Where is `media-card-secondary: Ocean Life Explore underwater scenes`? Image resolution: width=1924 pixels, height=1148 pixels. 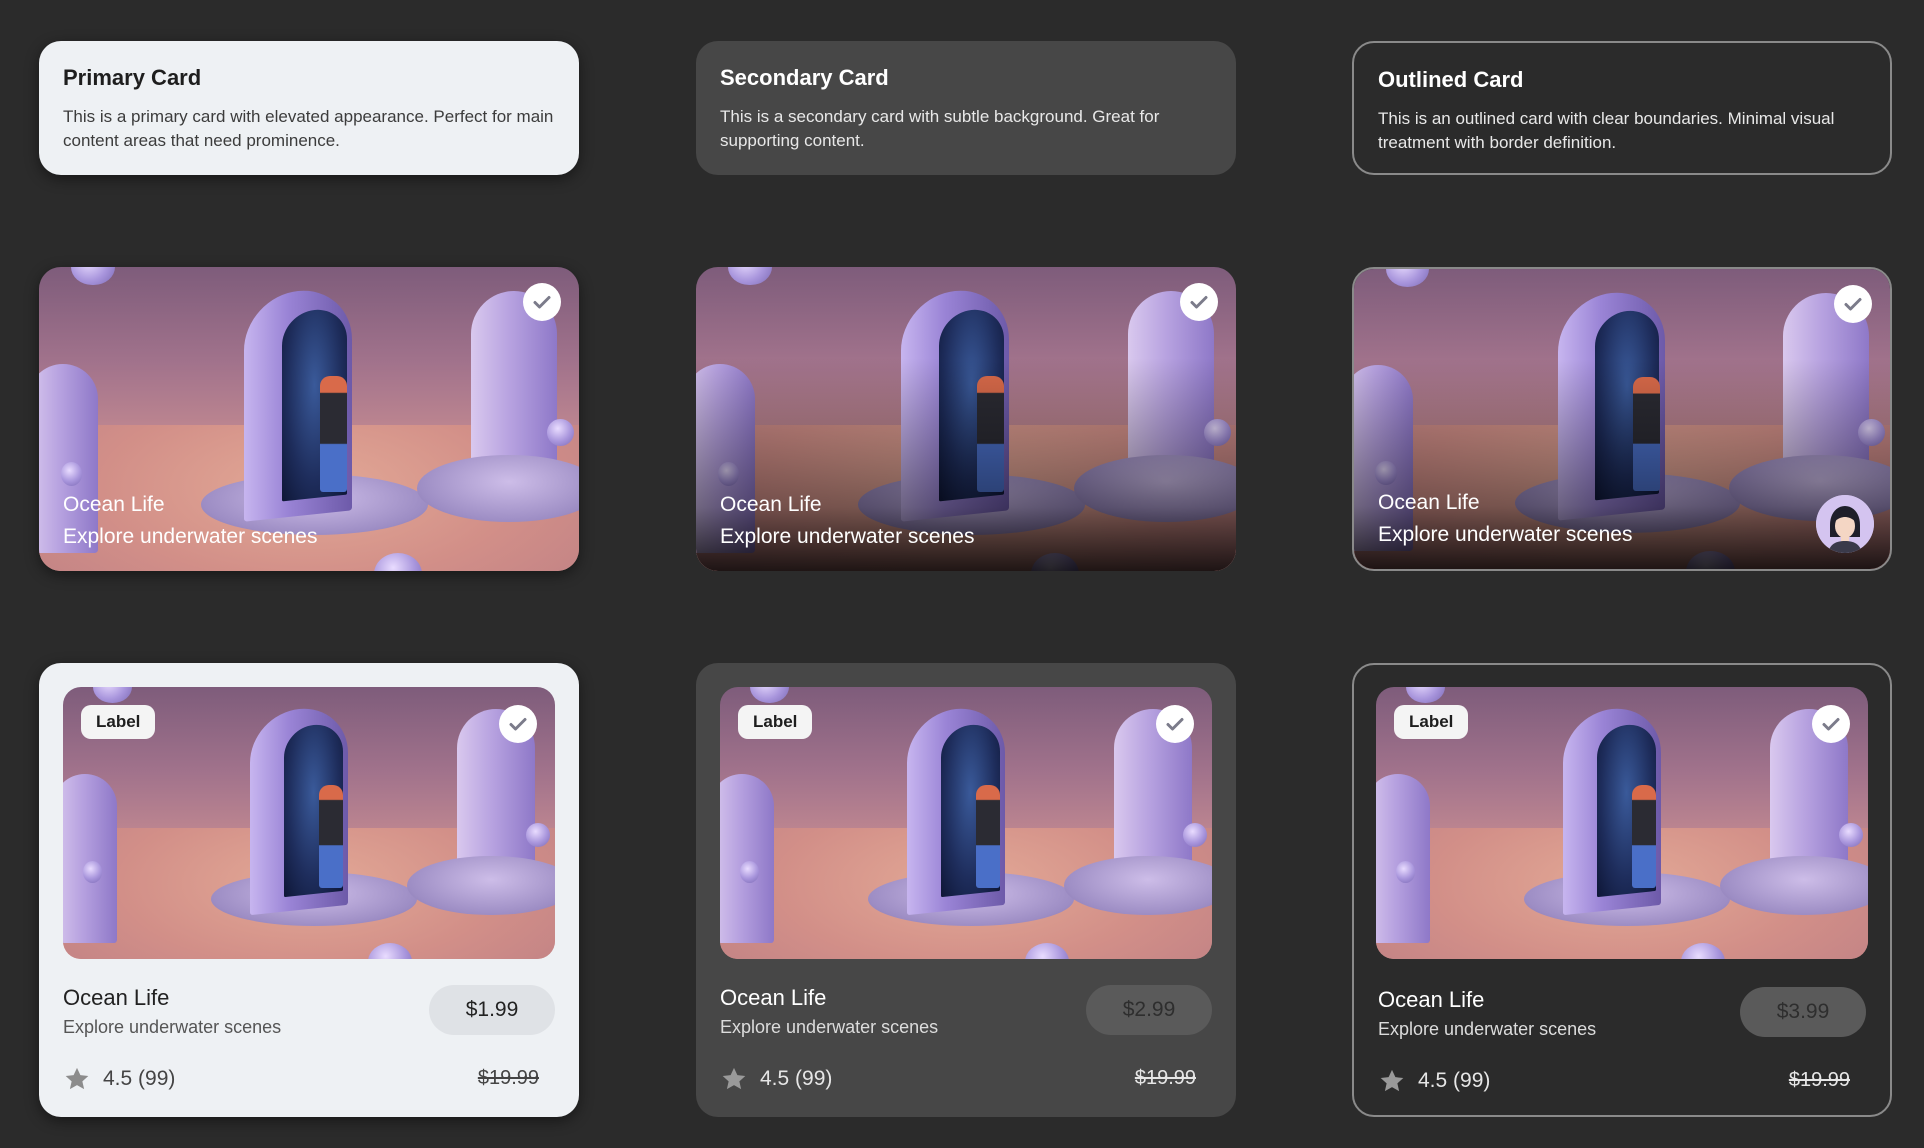 media-card-secondary: Ocean Life Explore underwater scenes is located at coordinates (966, 419).